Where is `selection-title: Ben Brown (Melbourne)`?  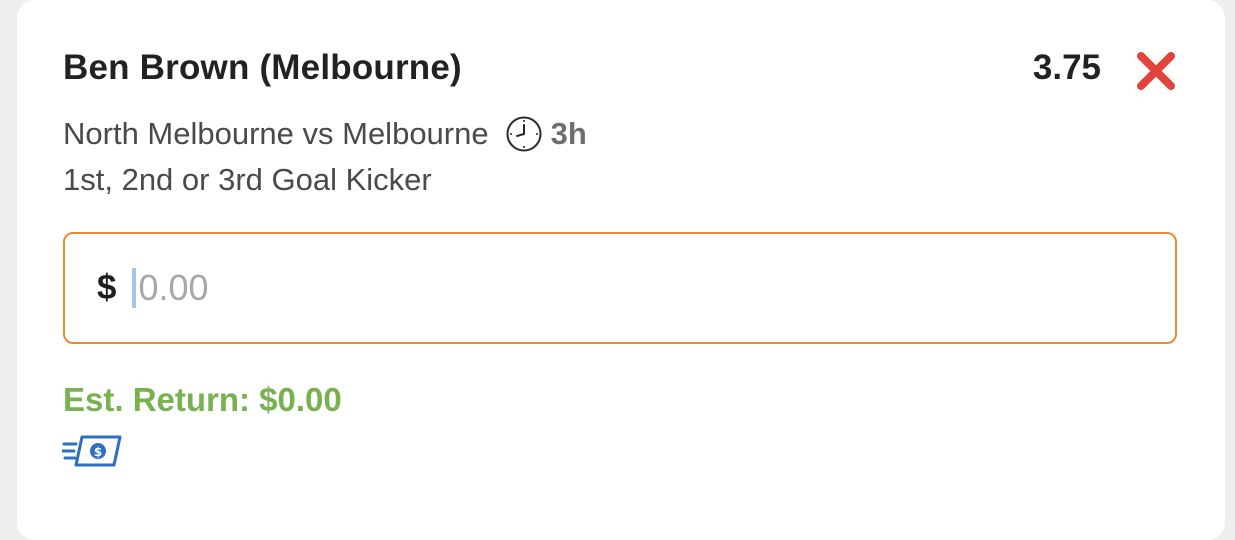
selection-title: Ben Brown (Melbourne) is located at coordinates (262, 67).